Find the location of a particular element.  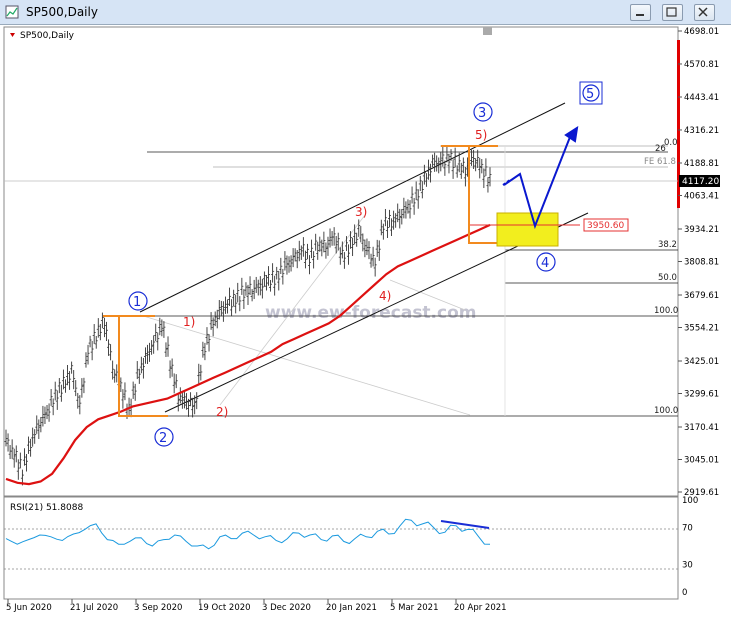

watermark: www.ew-forecast.com is located at coordinates (371, 313).